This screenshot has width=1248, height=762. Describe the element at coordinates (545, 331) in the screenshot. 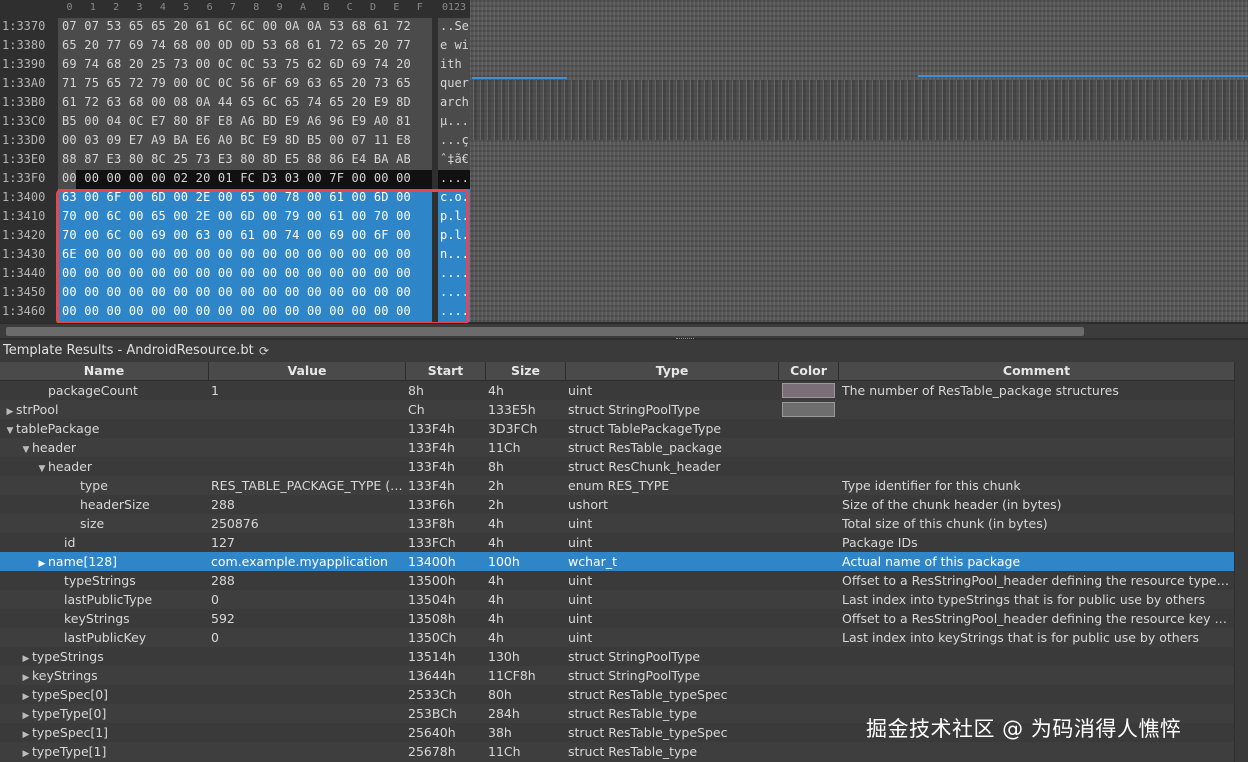

I see `scrollbar-thumb` at that location.